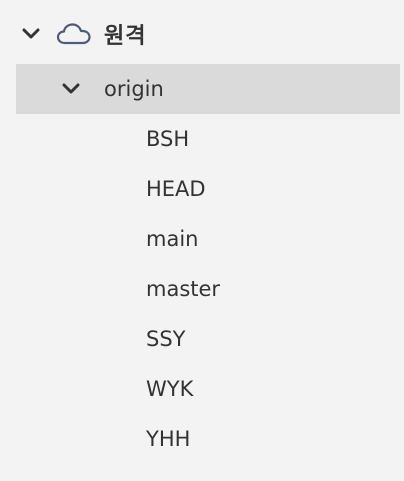  What do you see at coordinates (74, 34) in the screenshot?
I see `cloud-icon` at bounding box center [74, 34].